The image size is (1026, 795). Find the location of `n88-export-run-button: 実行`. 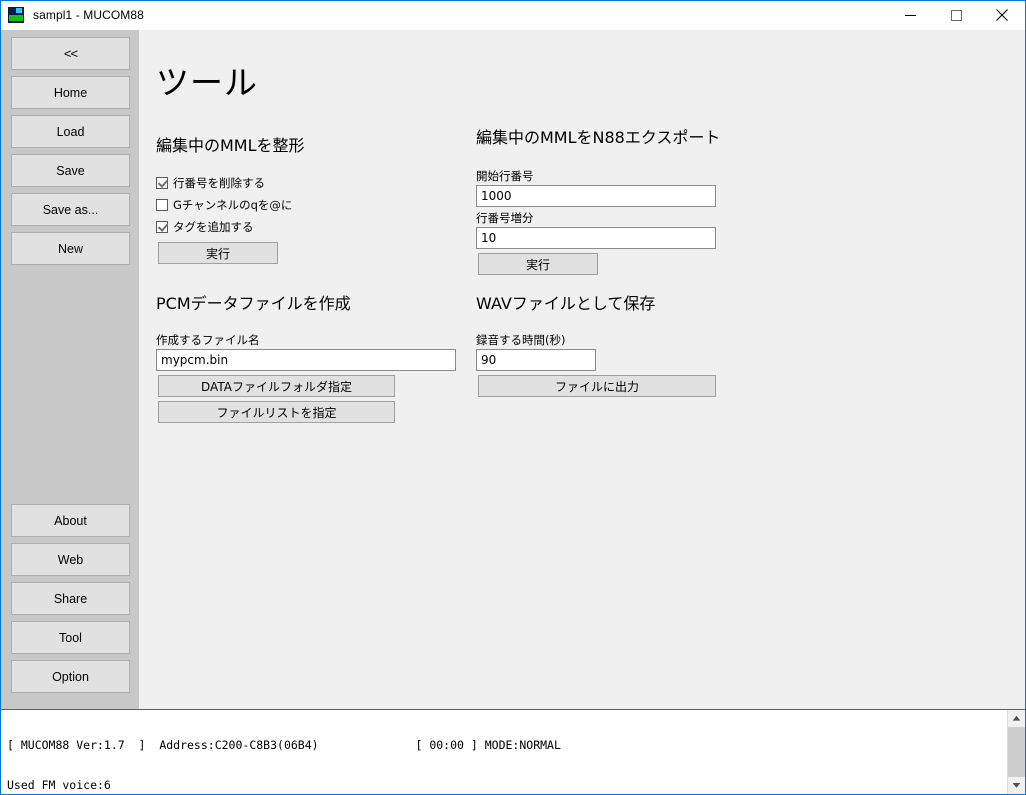

n88-export-run-button: 実行 is located at coordinates (538, 264).